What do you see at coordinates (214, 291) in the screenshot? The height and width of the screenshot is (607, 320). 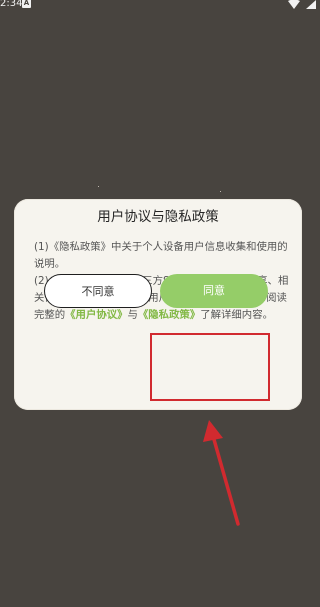 I see `agree-button: 同意` at bounding box center [214, 291].